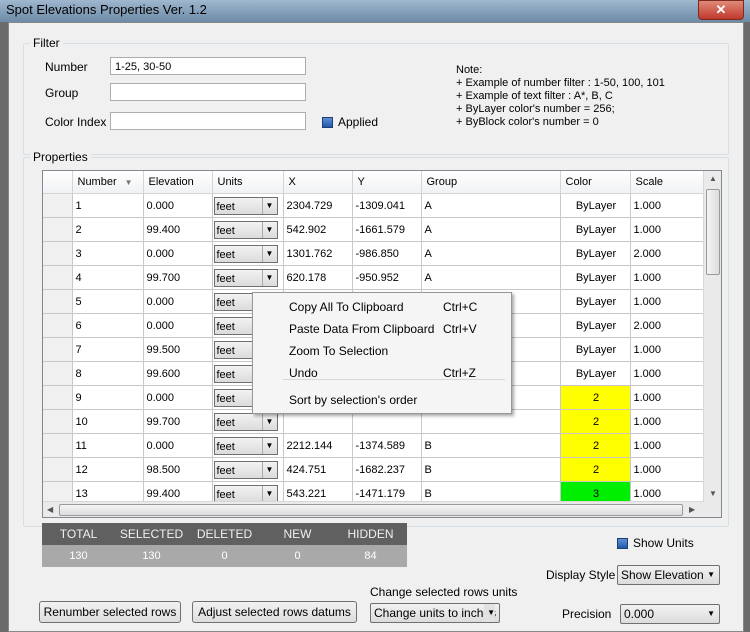 This screenshot has width=750, height=632. Describe the element at coordinates (108, 397) in the screenshot. I see `number-cell: 9` at that location.